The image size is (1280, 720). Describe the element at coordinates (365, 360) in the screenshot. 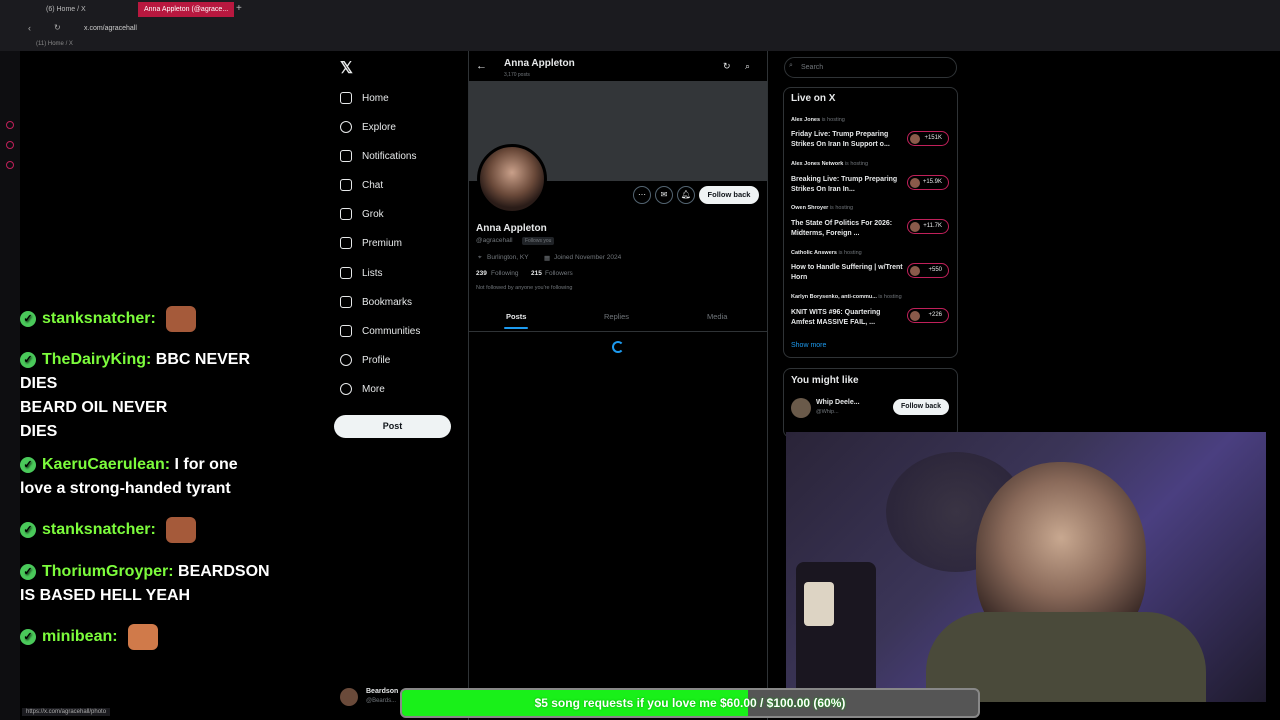

I see `nav-profile: Profile` at that location.